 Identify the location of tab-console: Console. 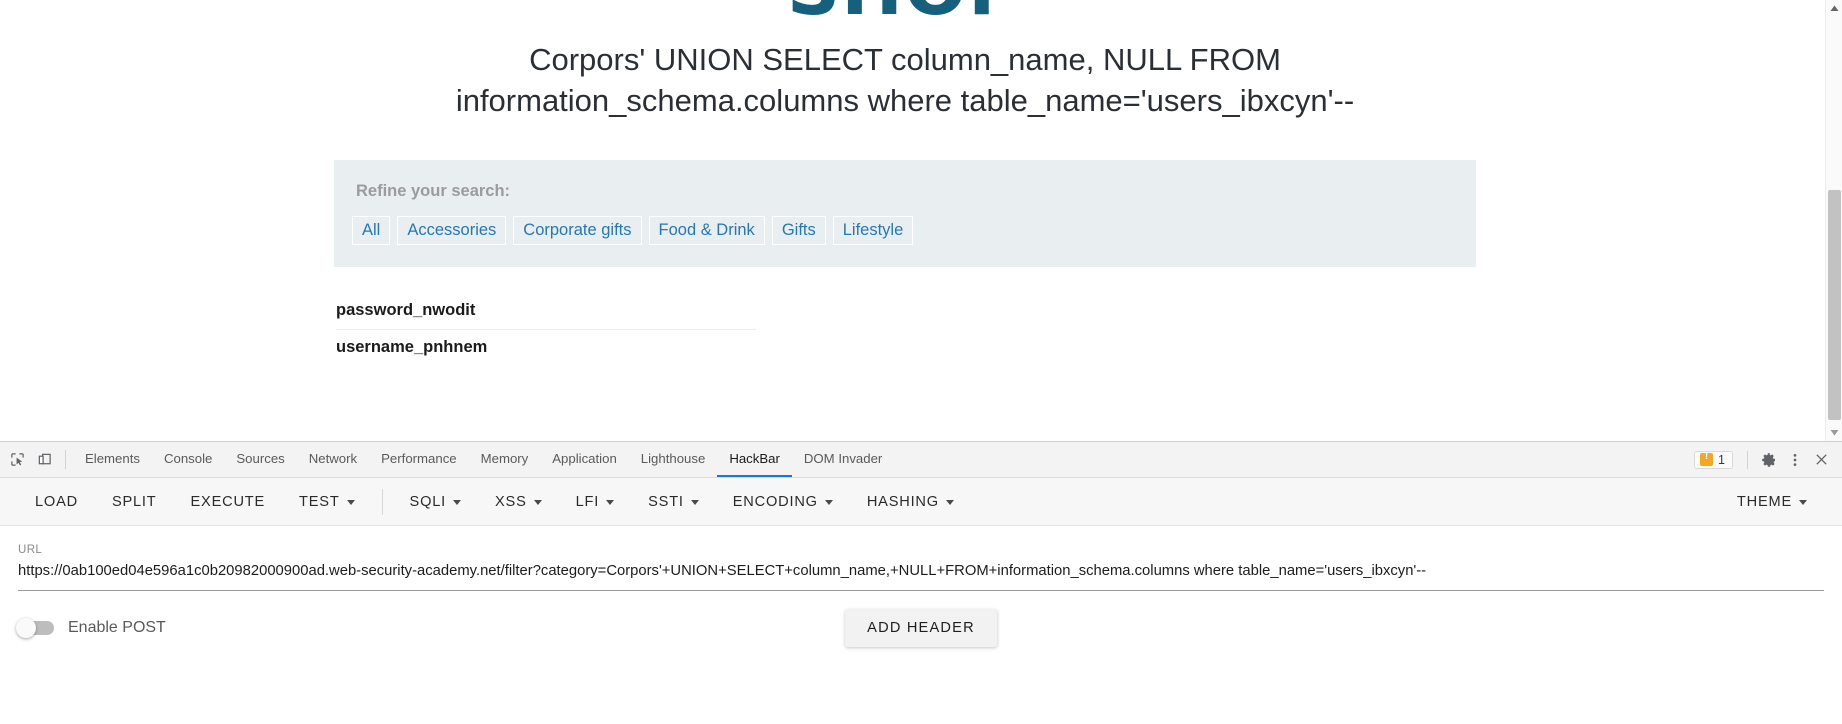
(188, 459).